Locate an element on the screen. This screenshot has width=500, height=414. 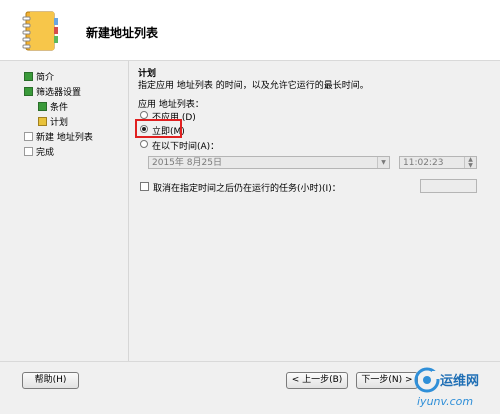
step-intro: 简介 is located at coordinates (39, 76).